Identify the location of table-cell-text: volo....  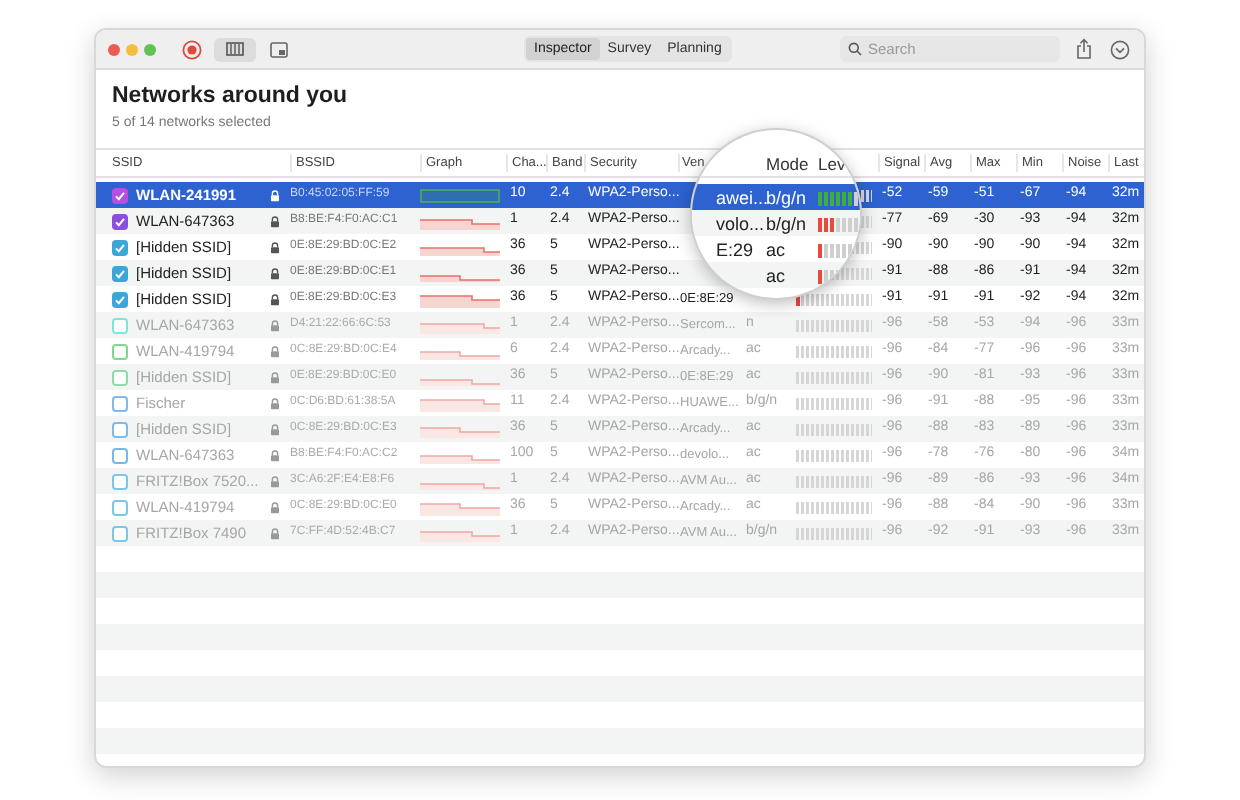
(740, 225).